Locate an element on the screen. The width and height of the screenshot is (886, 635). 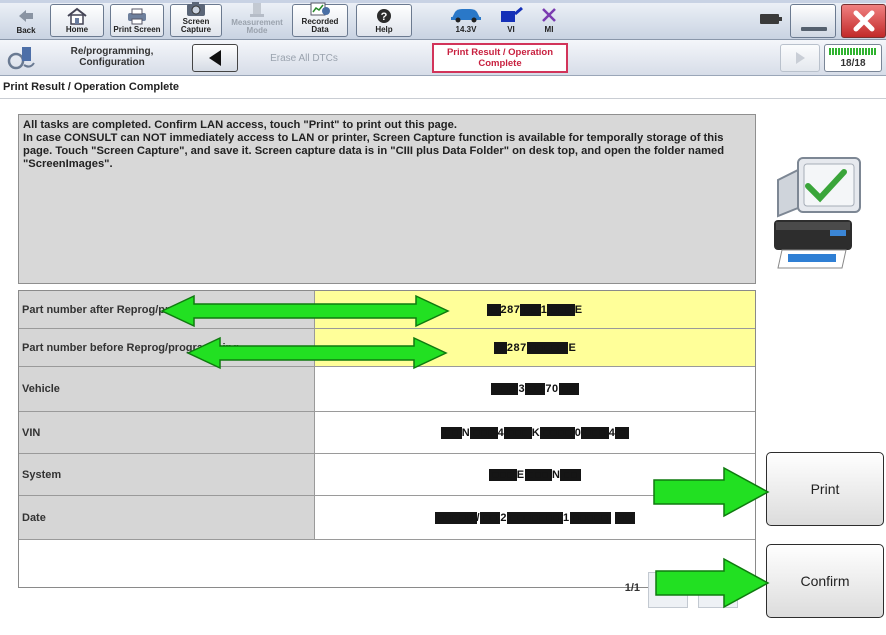
measurement-mode-button: Measurement Mode is located at coordinates (257, 19).